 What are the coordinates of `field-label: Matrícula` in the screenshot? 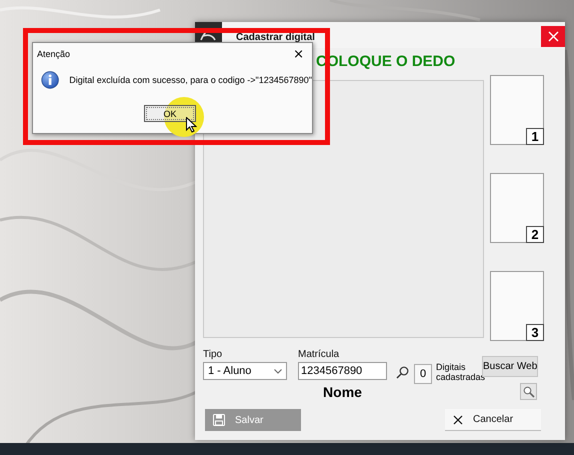 It's located at (319, 354).